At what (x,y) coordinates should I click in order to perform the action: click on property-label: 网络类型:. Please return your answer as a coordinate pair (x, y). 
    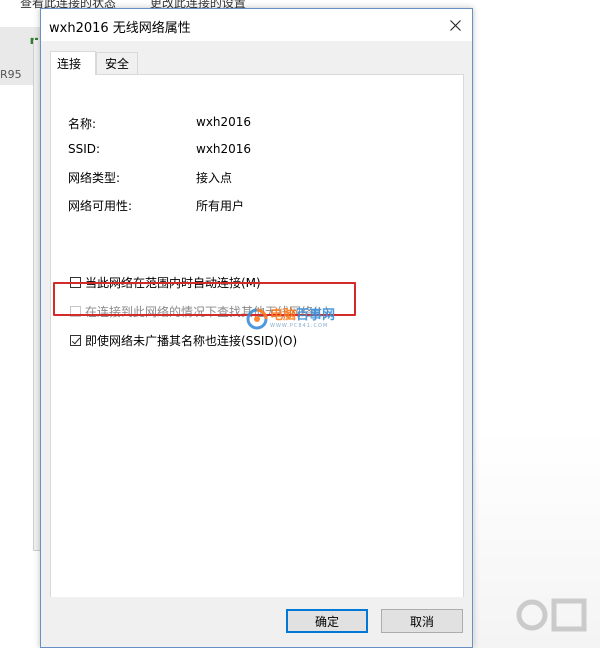
    Looking at the image, I should click on (94, 178).